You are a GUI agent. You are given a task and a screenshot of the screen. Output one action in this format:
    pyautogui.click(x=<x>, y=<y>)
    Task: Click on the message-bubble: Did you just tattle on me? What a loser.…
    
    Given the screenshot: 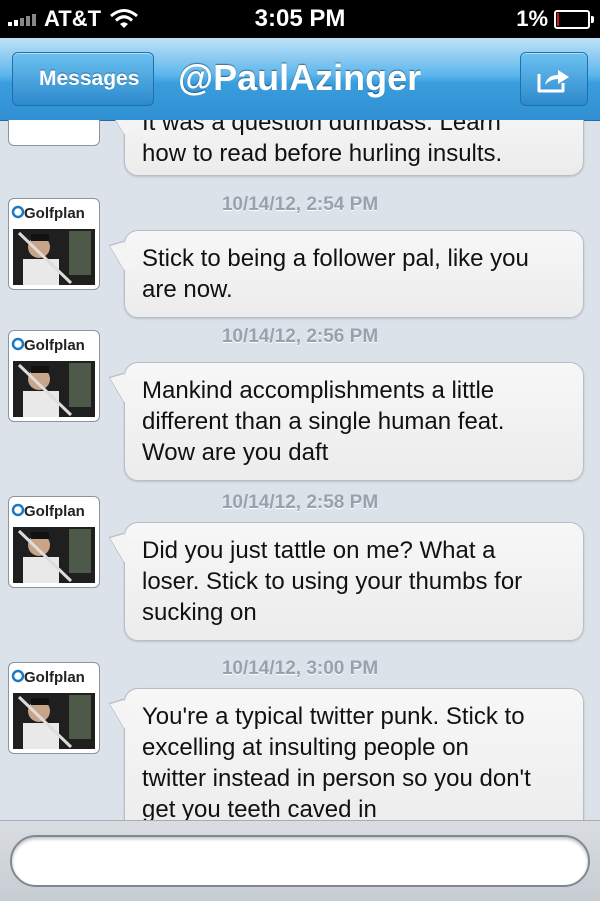 What is the action you would take?
    pyautogui.click(x=354, y=581)
    